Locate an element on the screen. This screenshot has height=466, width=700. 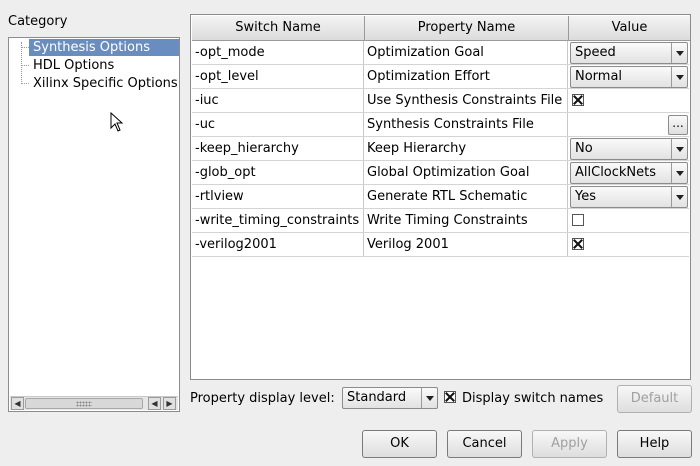
dropdown-value: No is located at coordinates (584, 148).